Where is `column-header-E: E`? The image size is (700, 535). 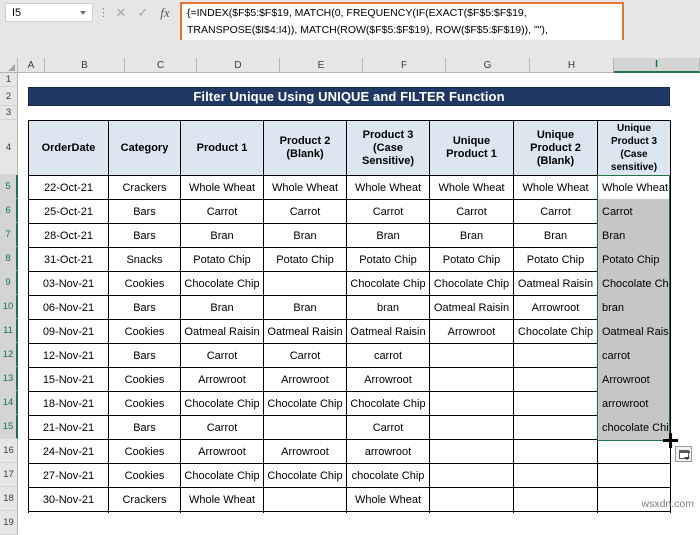
column-header-E: E is located at coordinates (321, 65).